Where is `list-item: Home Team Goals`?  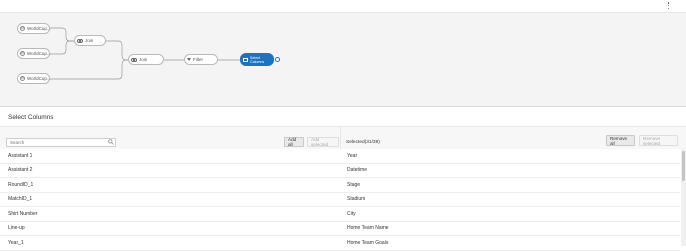
list-item: Home Team Goals is located at coordinates (510, 243).